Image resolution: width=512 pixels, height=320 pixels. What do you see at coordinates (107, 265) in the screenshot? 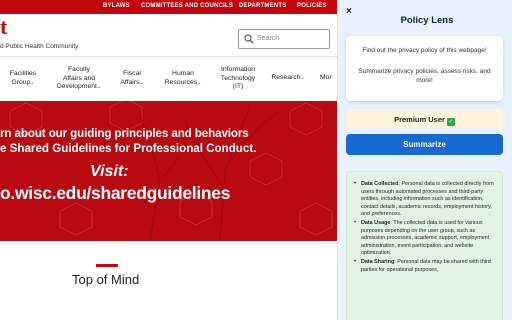
I see `section-accent-bar` at bounding box center [107, 265].